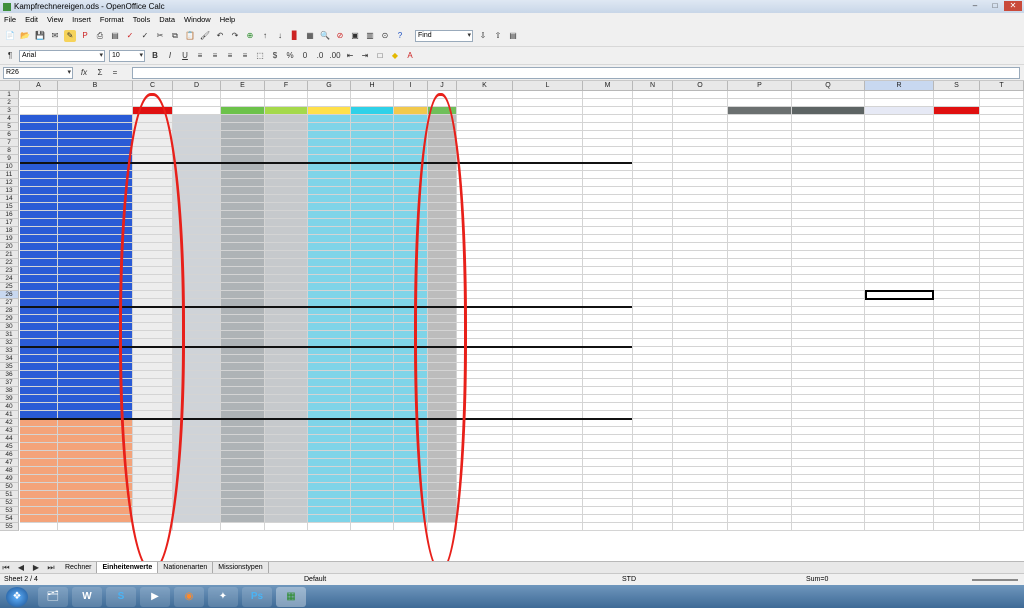 The height and width of the screenshot is (608, 1024). Describe the element at coordinates (483, 36) in the screenshot. I see `find-next-icon: ⇩` at that location.